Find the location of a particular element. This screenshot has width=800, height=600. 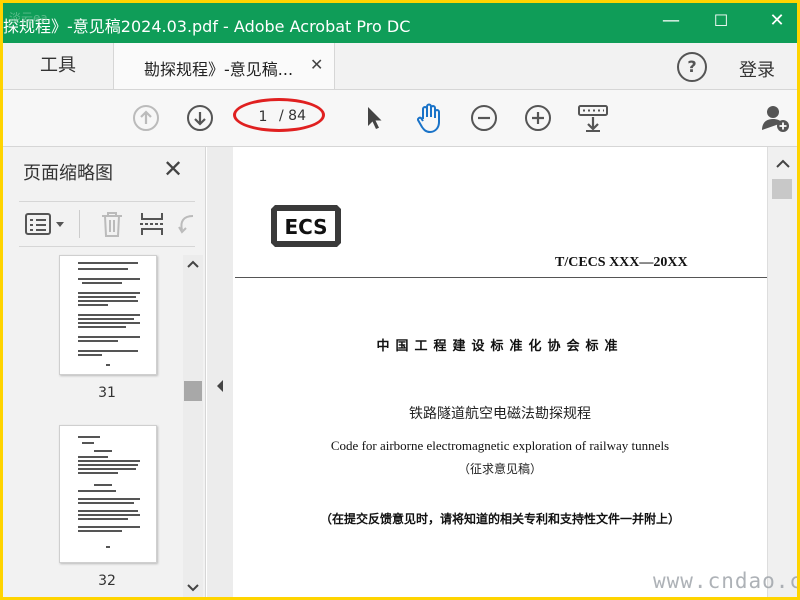

plus-circle-icon is located at coordinates (538, 118).